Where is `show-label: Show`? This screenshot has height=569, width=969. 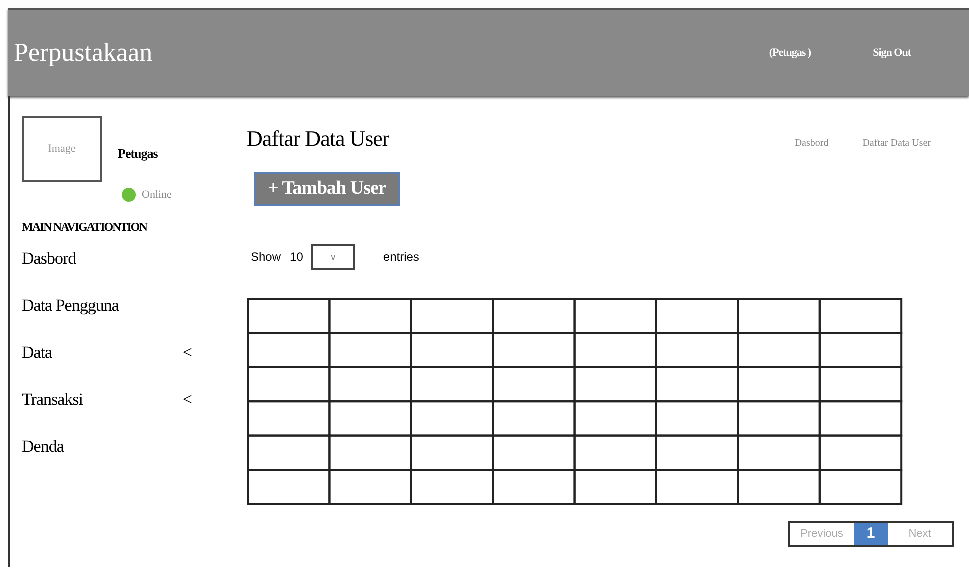 show-label: Show is located at coordinates (266, 257).